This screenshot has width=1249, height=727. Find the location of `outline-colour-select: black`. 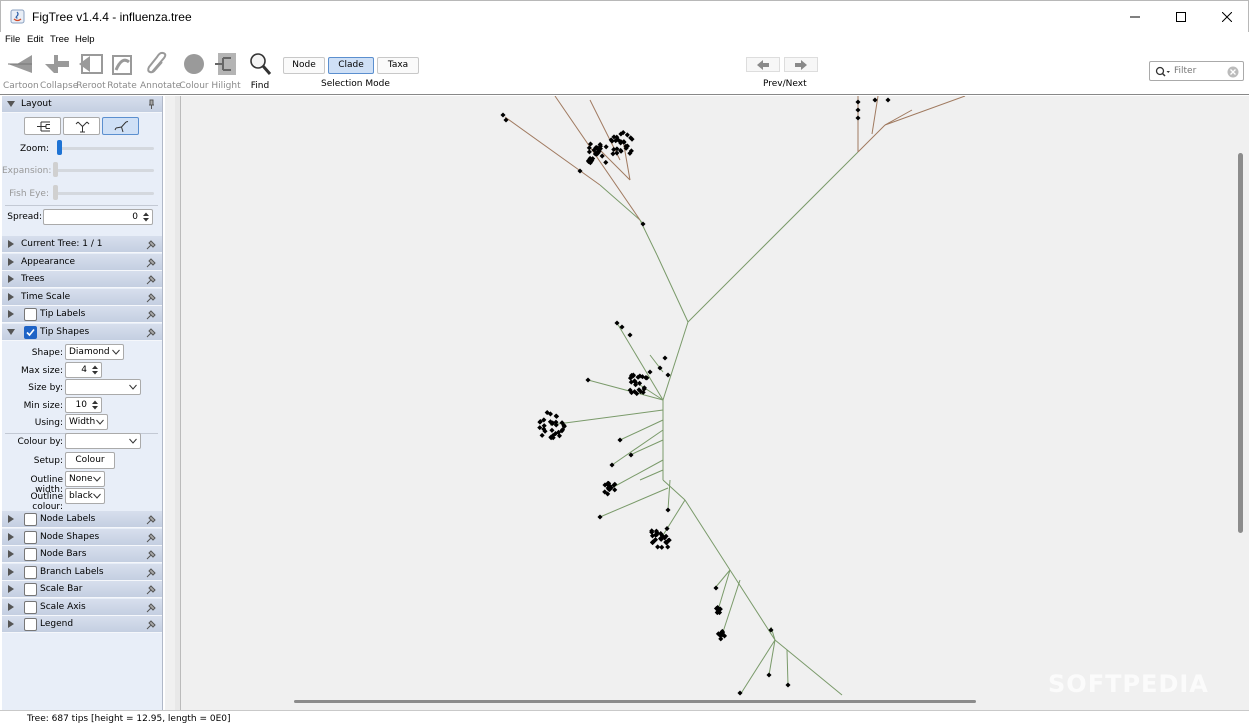

outline-colour-select: black is located at coordinates (85, 496).